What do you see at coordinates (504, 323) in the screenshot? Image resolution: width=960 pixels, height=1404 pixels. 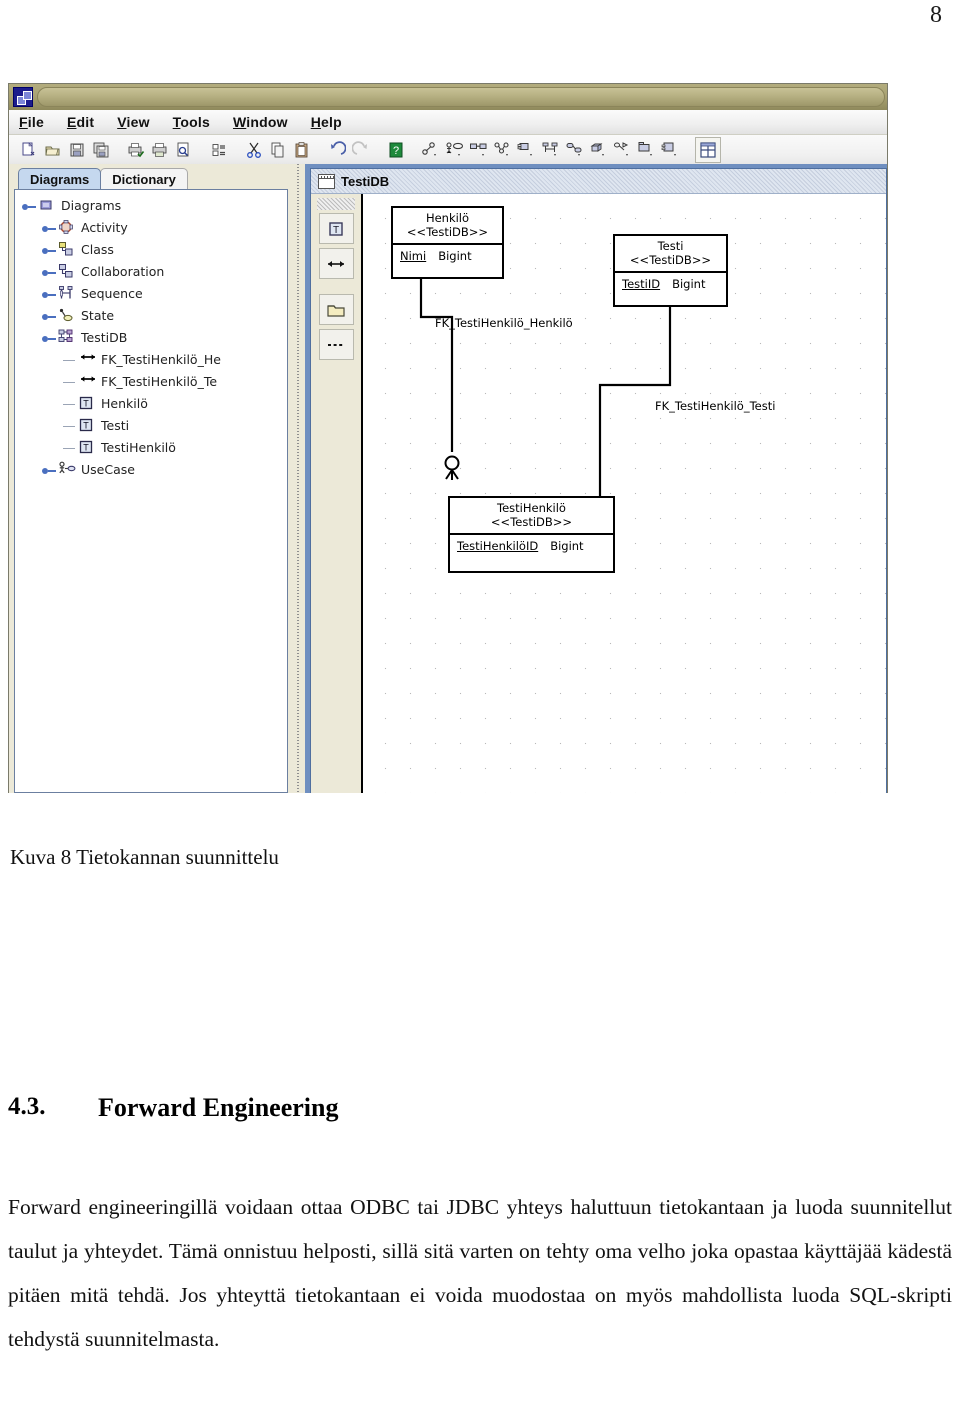 I see `relationship-label-fk-testihenkilo-henkilo: FK_TestiHenkilö_Henkilö` at bounding box center [504, 323].